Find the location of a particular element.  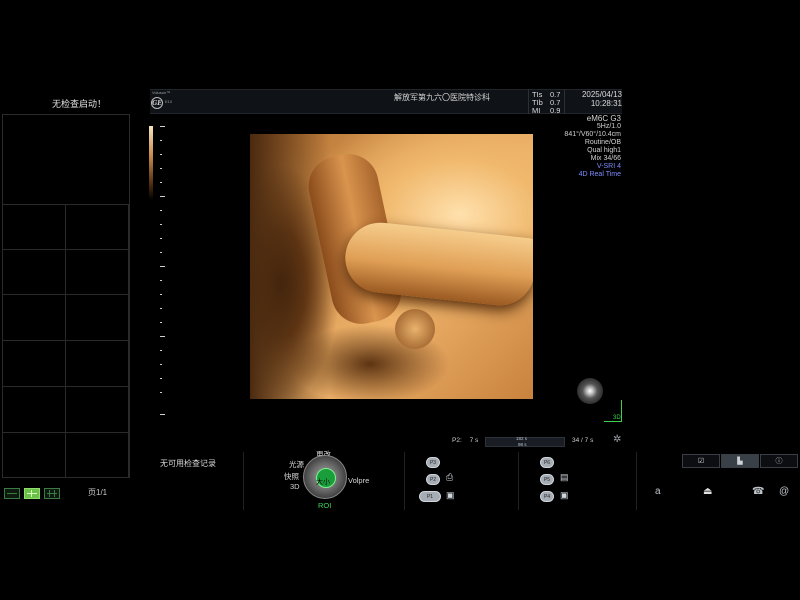

hospital-name: 解放军第九六〇医院特诊科 is located at coordinates (442, 97).